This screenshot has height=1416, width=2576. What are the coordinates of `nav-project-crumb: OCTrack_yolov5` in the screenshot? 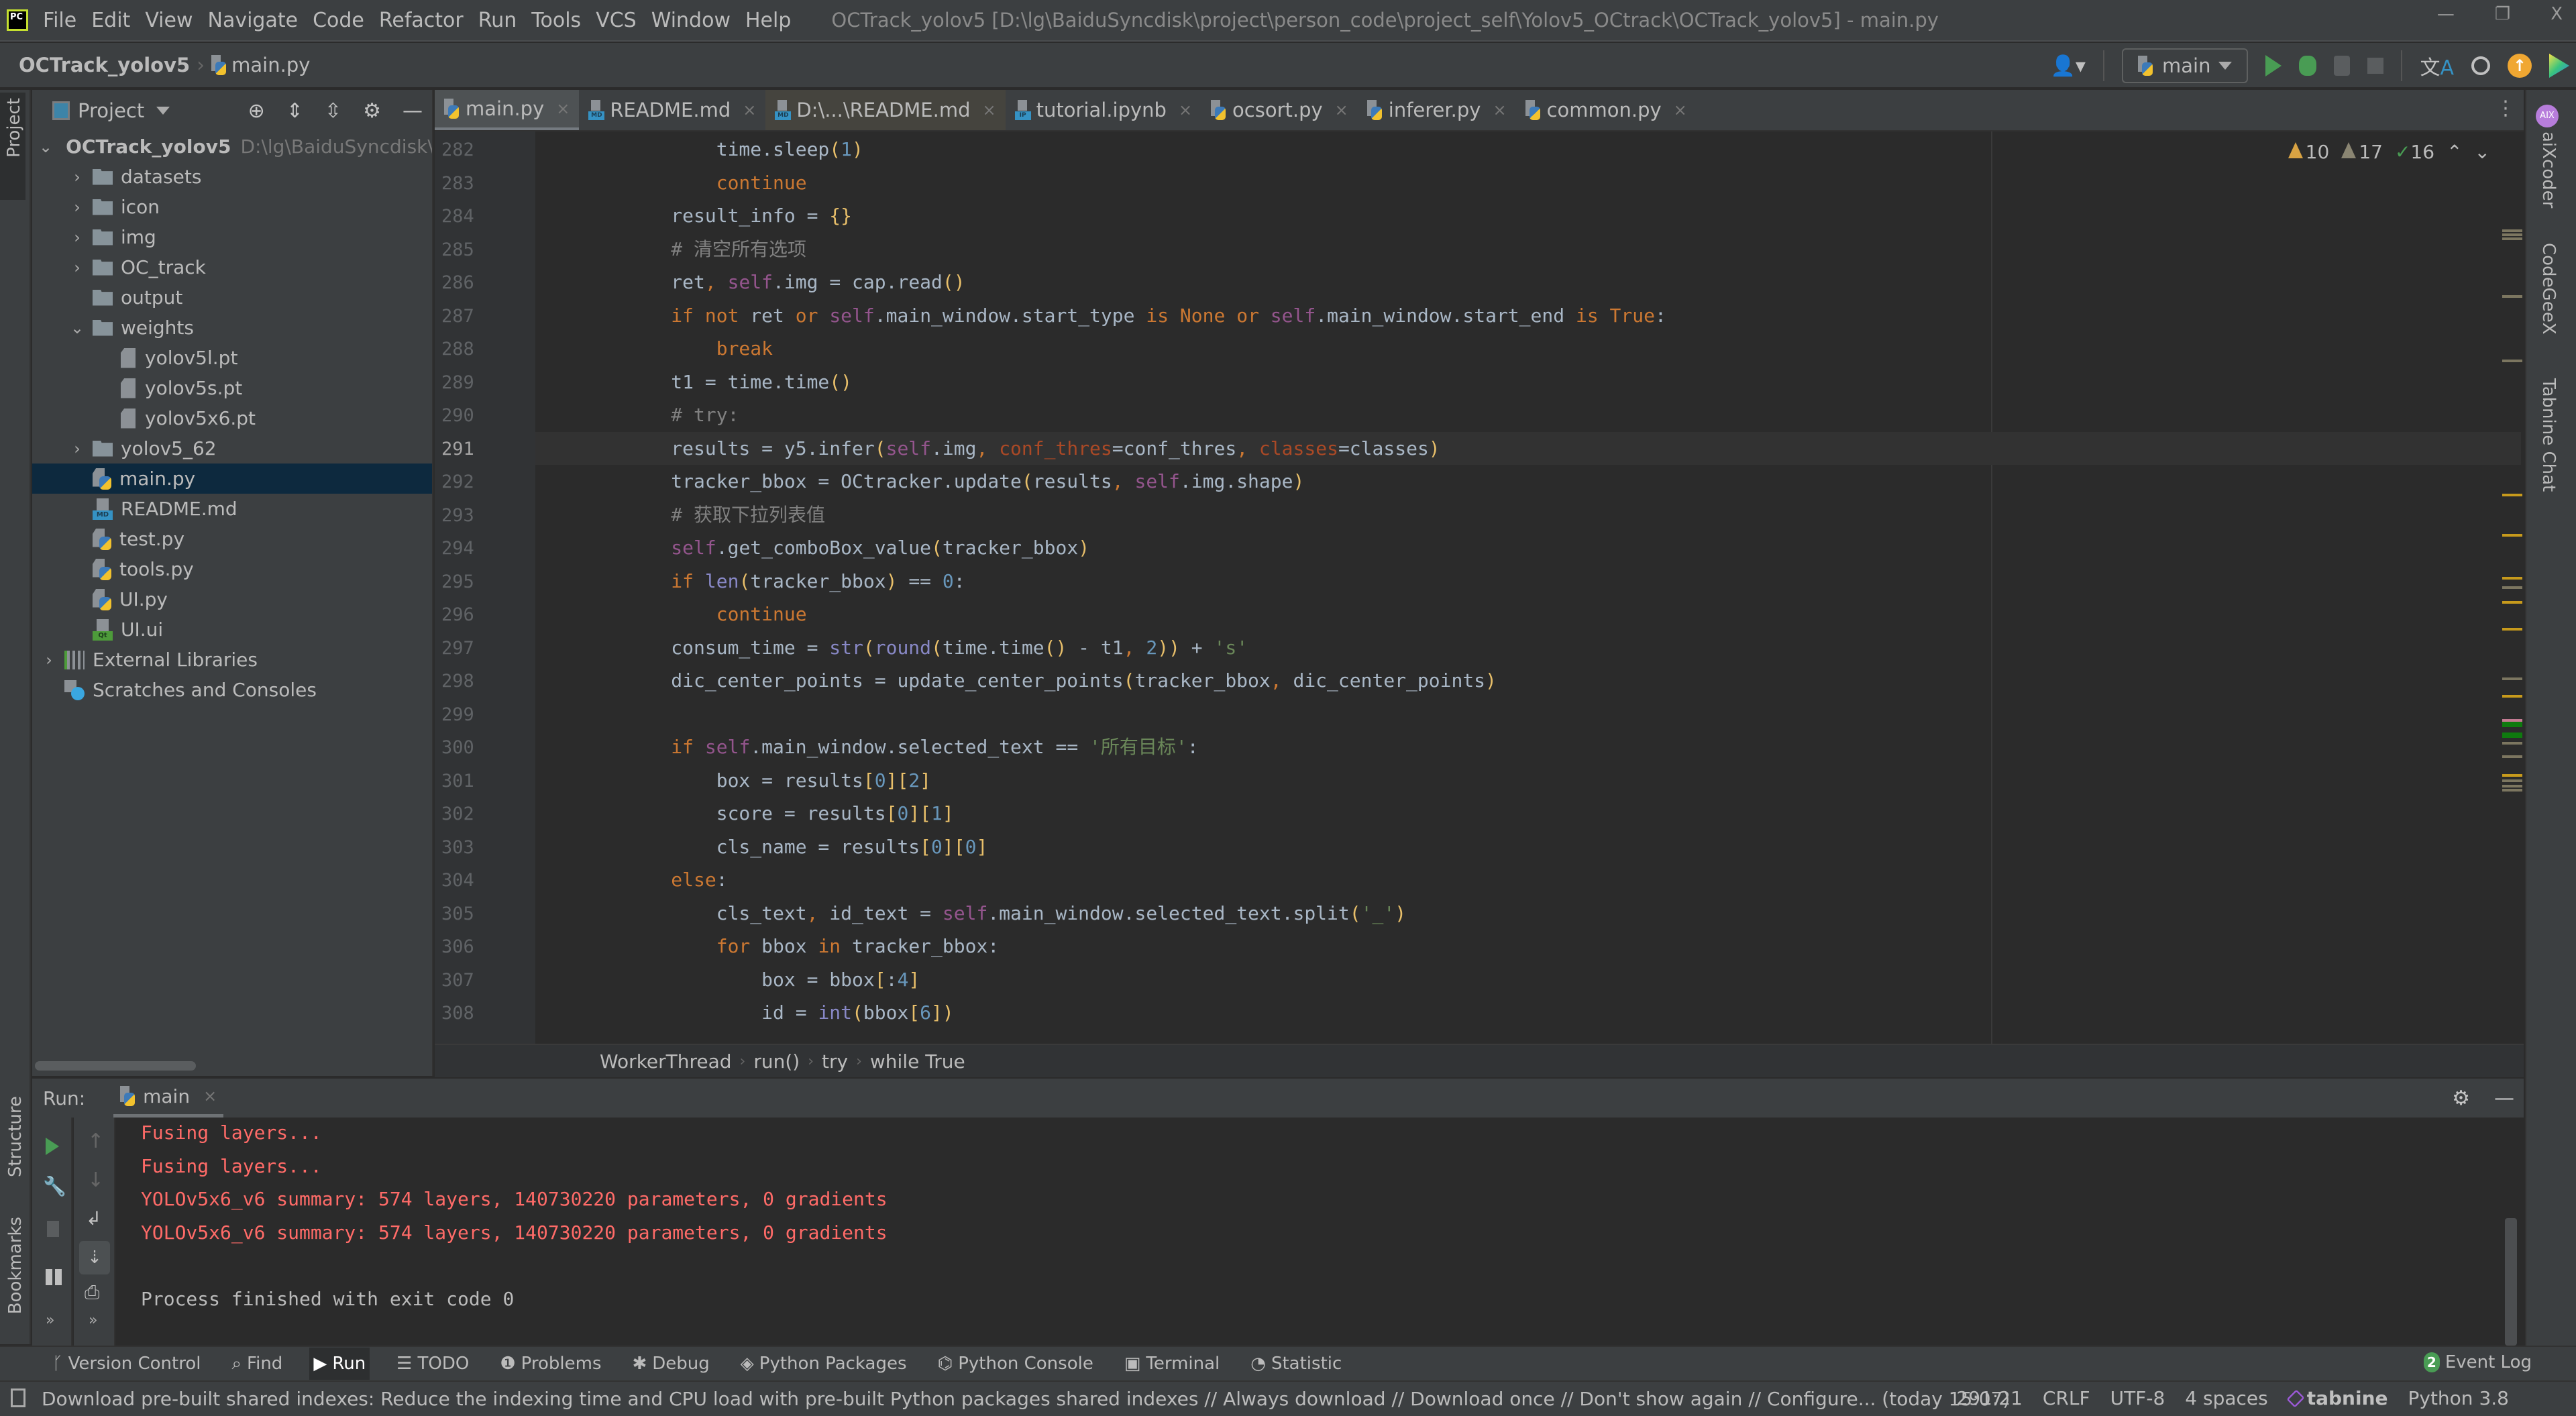 It's located at (104, 65).